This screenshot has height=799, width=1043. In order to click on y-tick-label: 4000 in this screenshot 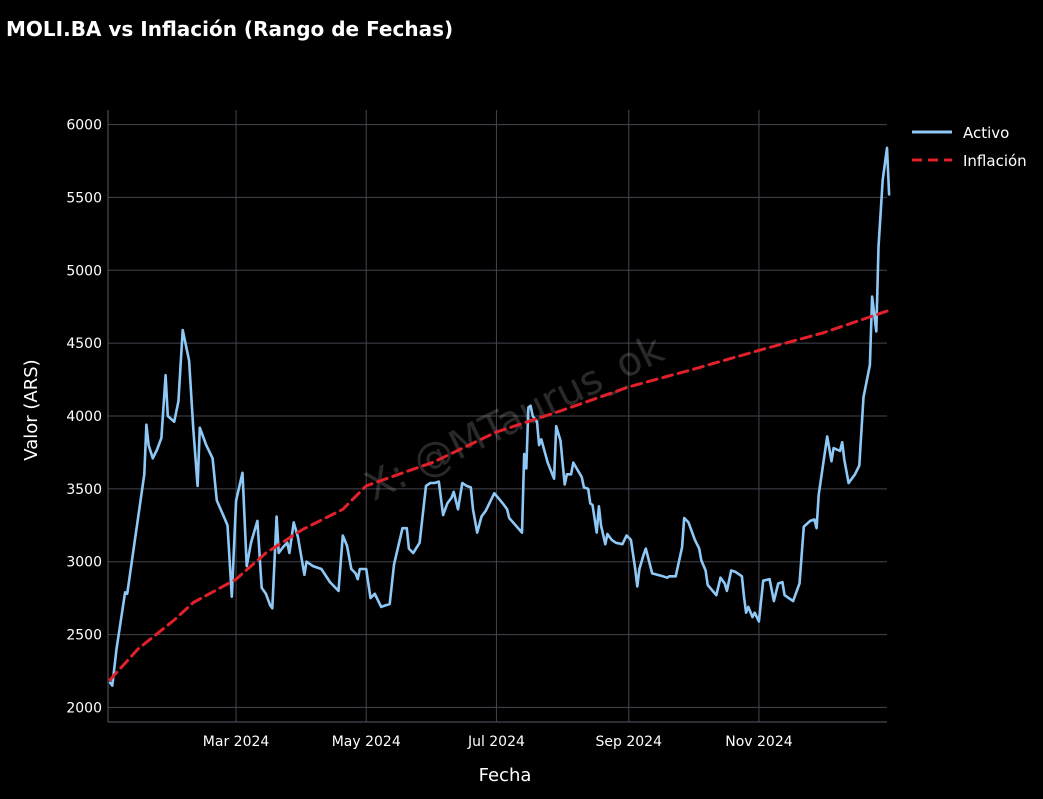, I will do `click(84, 417)`.